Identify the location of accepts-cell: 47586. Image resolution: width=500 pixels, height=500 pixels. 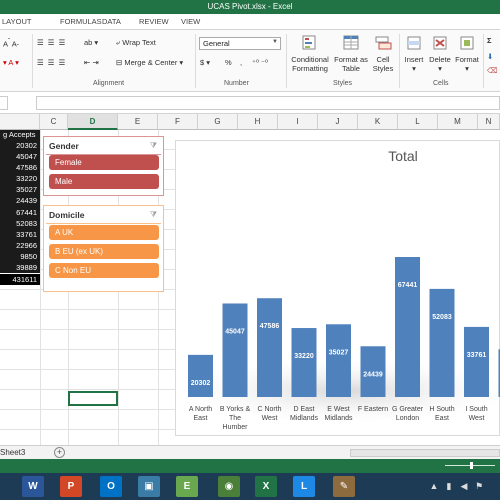
(20, 168).